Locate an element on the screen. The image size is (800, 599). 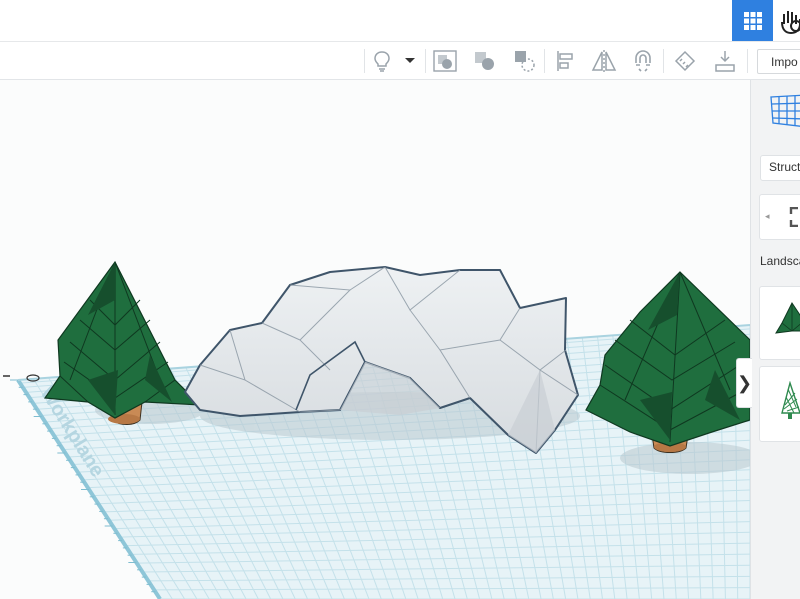
grid-icon is located at coordinates (752, 20).